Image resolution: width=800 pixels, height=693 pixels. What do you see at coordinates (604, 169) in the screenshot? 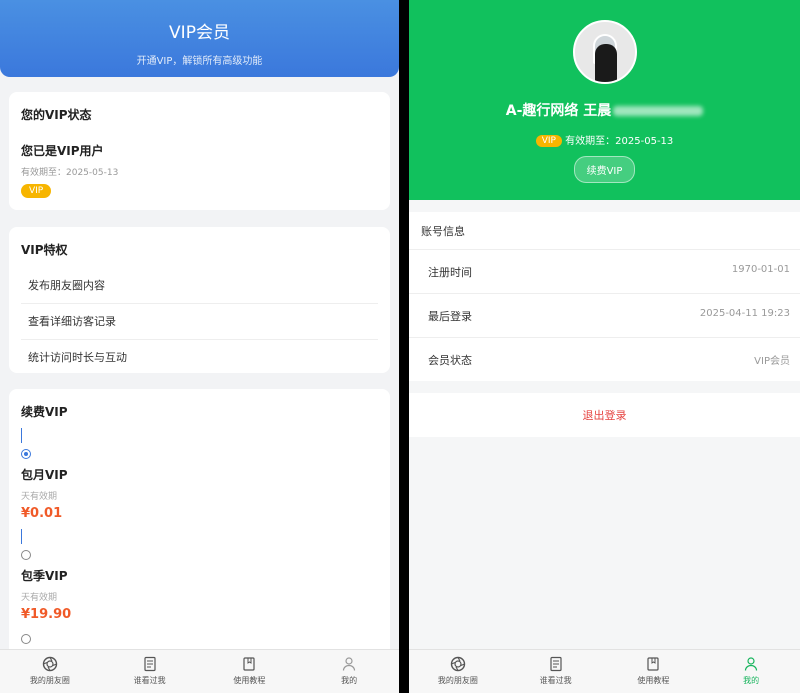
I see `renew-vip-button: 续费VIP` at bounding box center [604, 169].